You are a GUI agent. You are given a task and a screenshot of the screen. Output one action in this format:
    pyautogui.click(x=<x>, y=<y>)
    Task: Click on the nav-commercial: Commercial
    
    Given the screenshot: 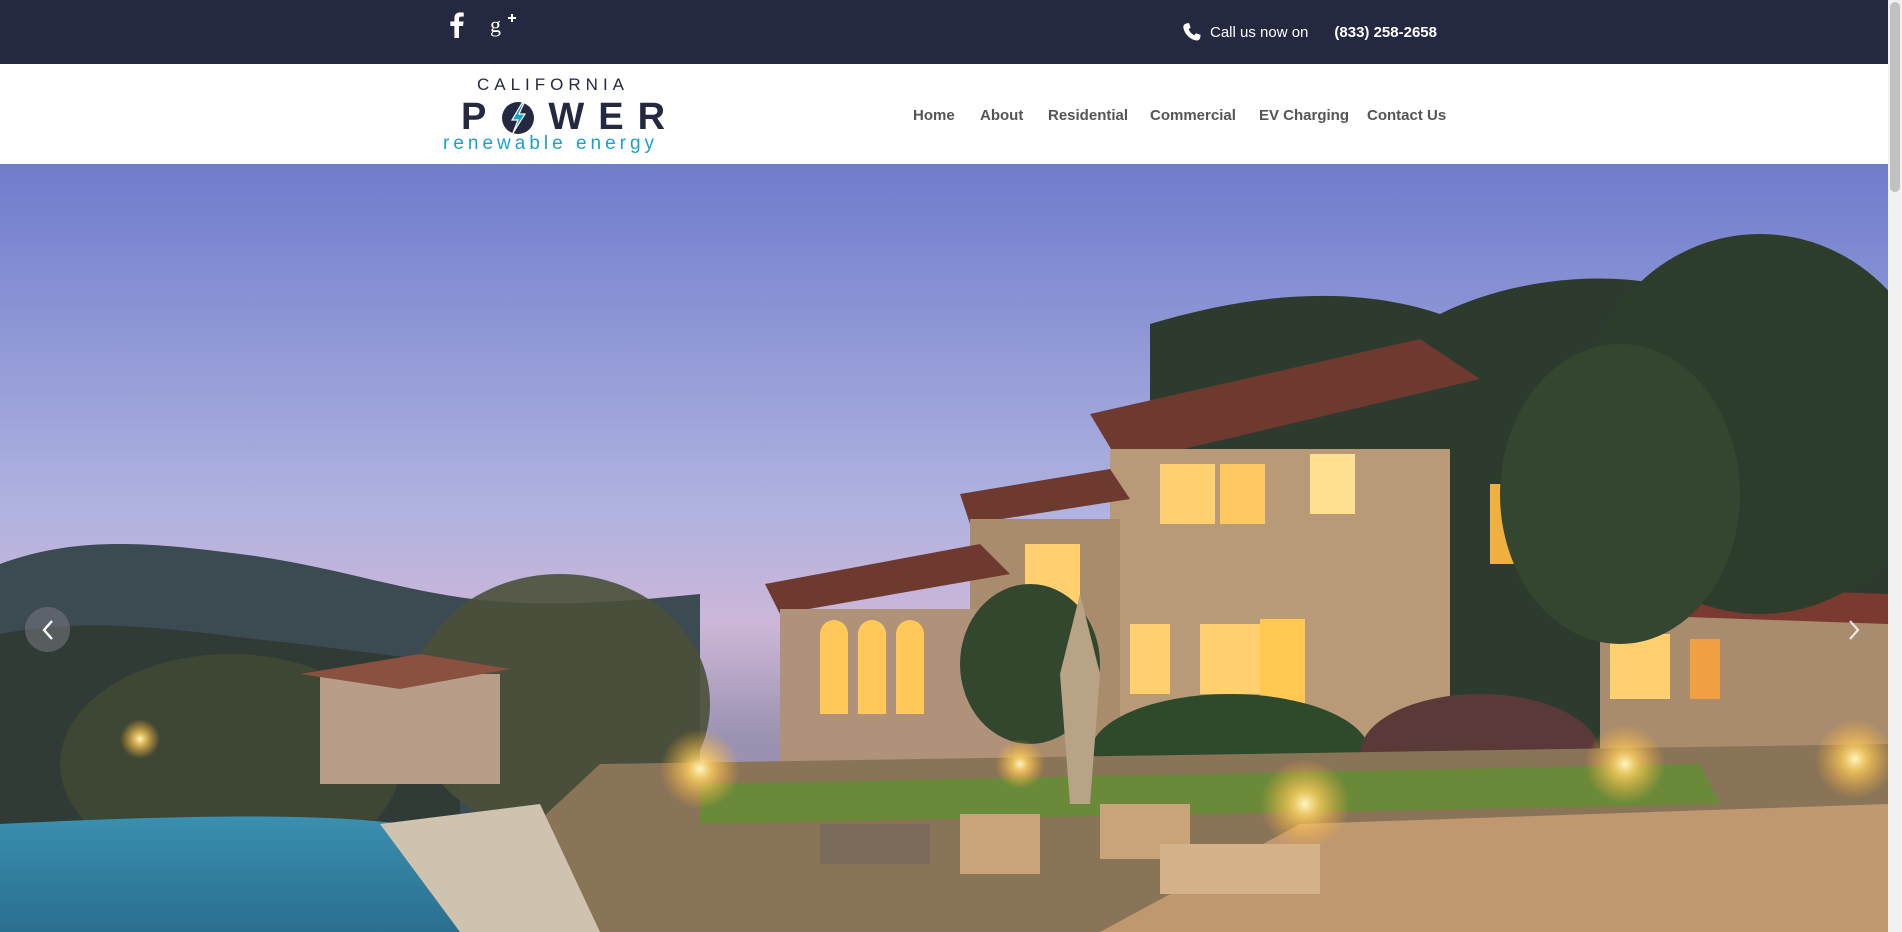 What is the action you would take?
    pyautogui.click(x=1193, y=115)
    